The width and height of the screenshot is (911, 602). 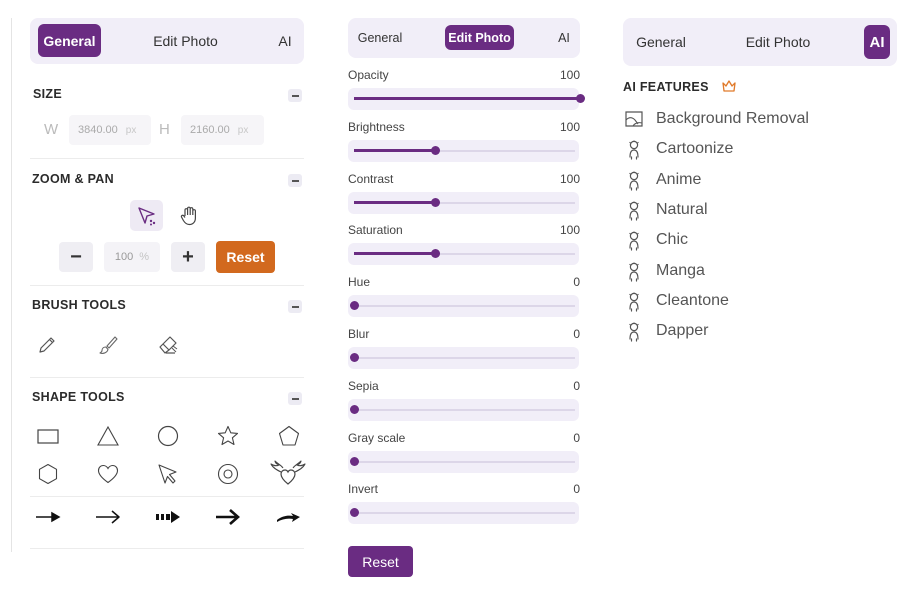 What do you see at coordinates (78, 397) in the screenshot?
I see `shape-section-title: SHAPE TOOLS` at bounding box center [78, 397].